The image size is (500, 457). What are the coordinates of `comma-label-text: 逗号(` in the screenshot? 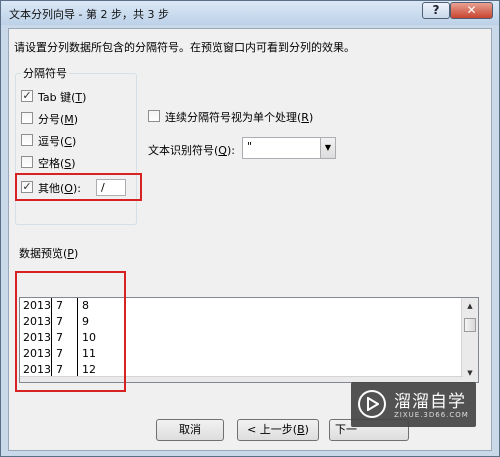 It's located at (51, 141).